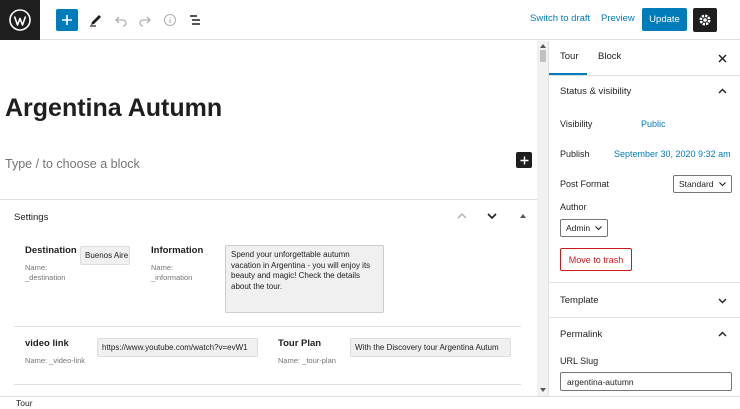 Image resolution: width=740 pixels, height=409 pixels. I want to click on move-up-button, so click(462, 216).